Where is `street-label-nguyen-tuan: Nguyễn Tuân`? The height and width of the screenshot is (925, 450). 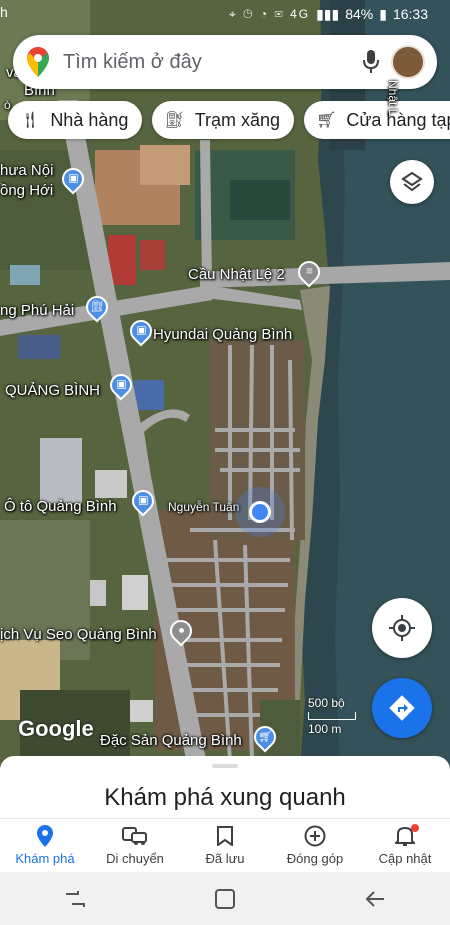 street-label-nguyen-tuan: Nguyễn Tuân is located at coordinates (204, 507).